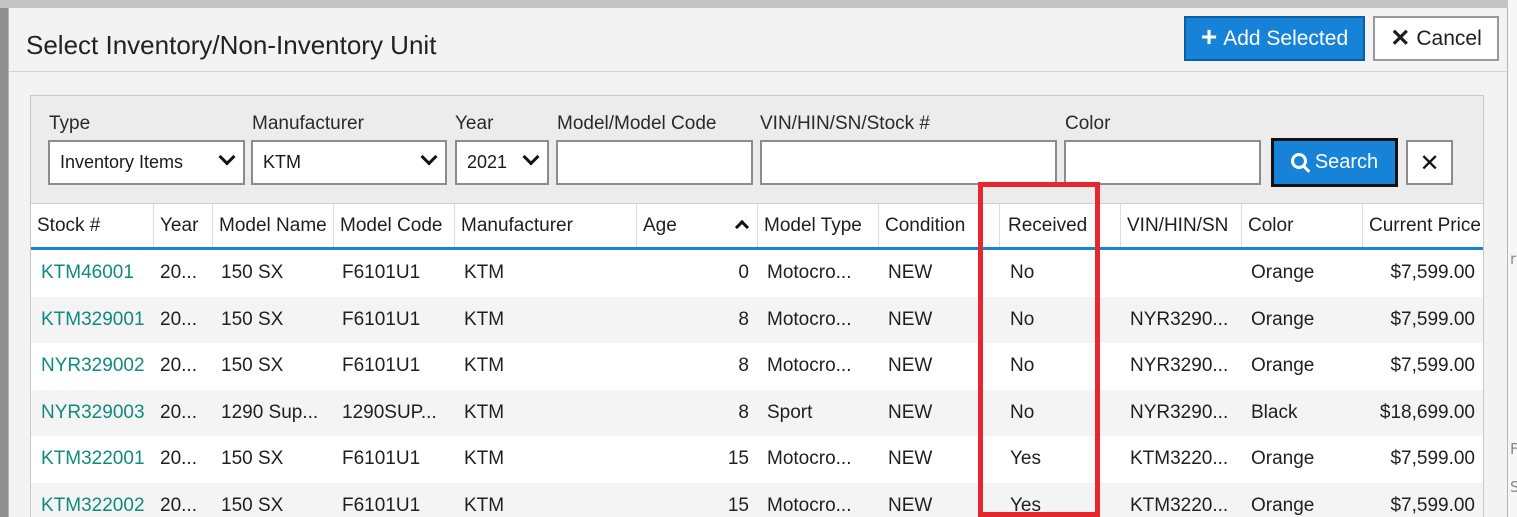 The image size is (1517, 517). Describe the element at coordinates (637, 123) in the screenshot. I see `model-label: Model/Model Code` at that location.